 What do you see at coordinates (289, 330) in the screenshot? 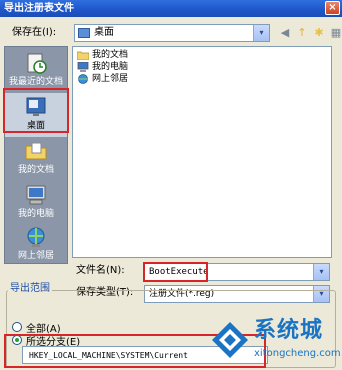
I see `watermark-text: 系统城` at bounding box center [289, 330].